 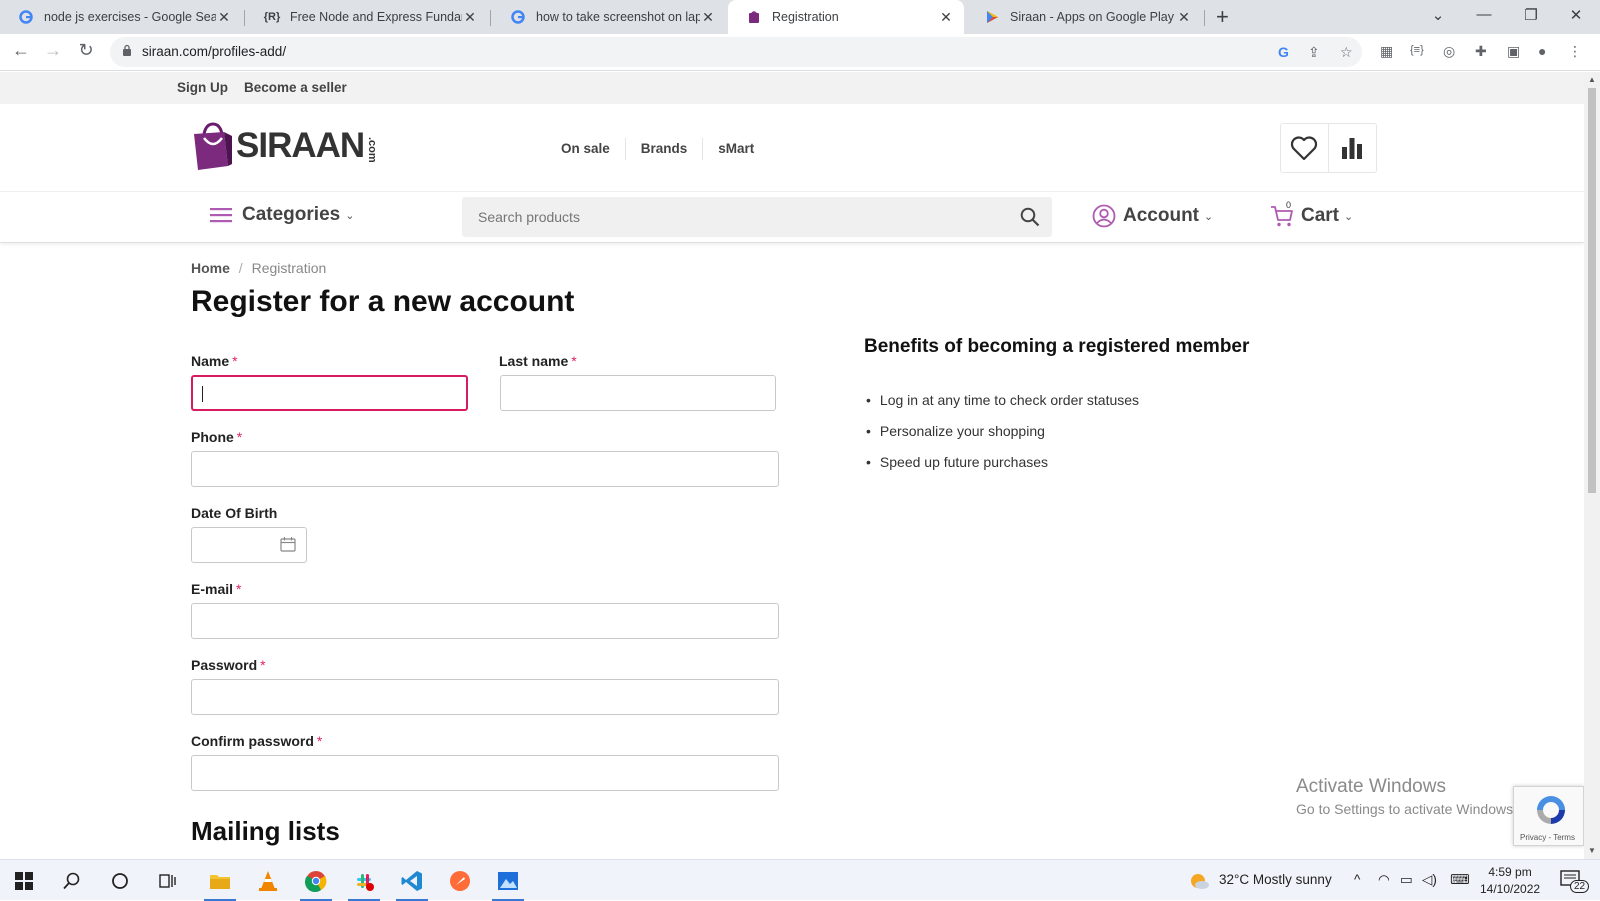 What do you see at coordinates (168, 880) in the screenshot?
I see `task-view-icon` at bounding box center [168, 880].